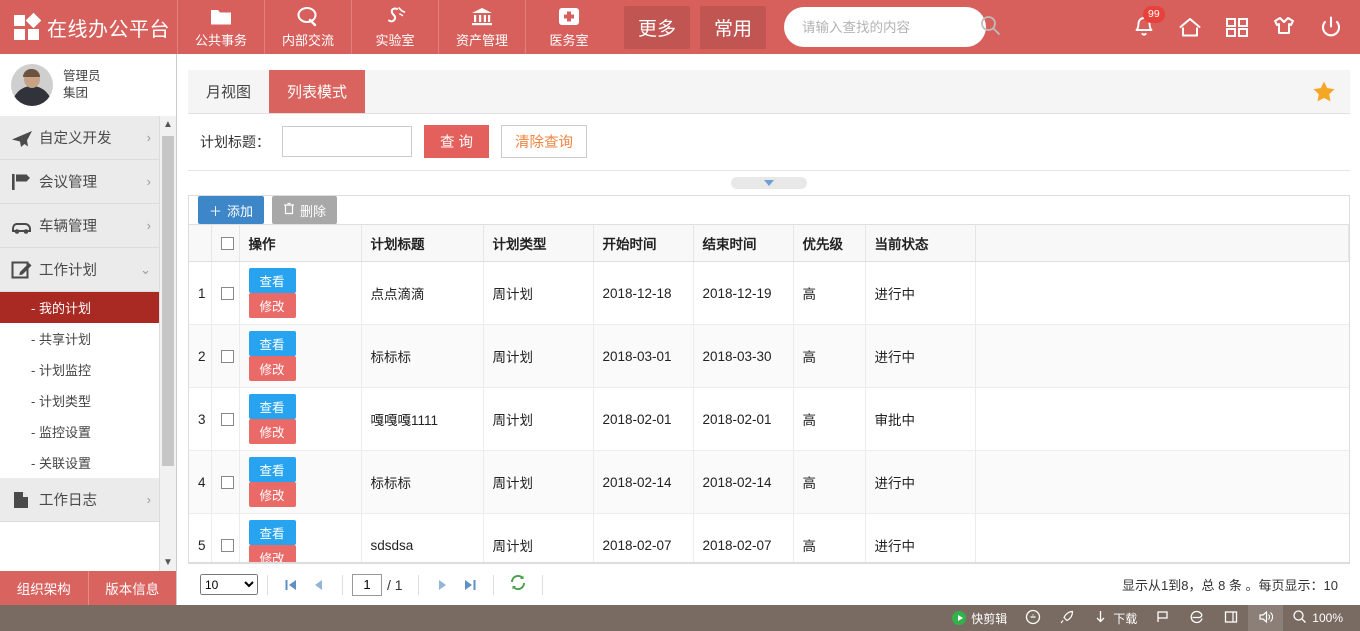 The height and width of the screenshot is (631, 1360). Describe the element at coordinates (769, 482) in the screenshot. I see `table-row: 4 查看修改 标标标 周计划 2018-02-14 2018-02-14 高进行中` at that location.